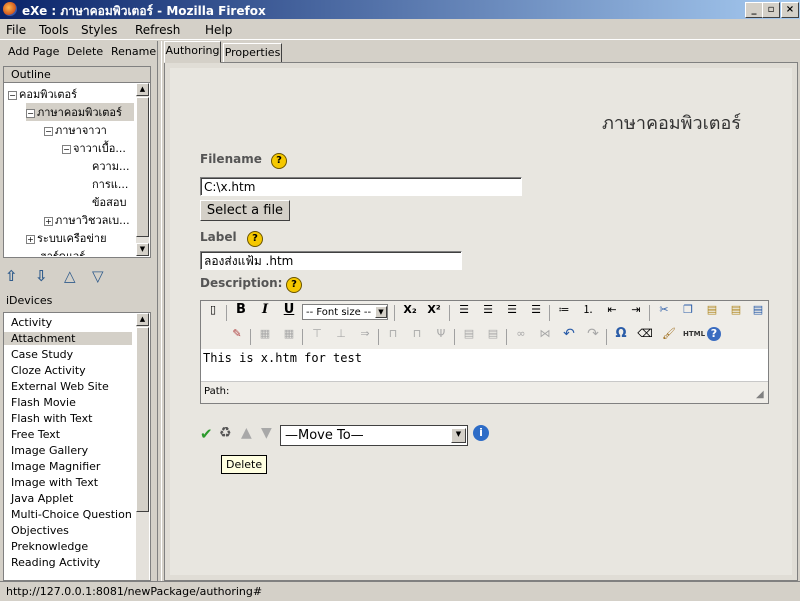 The height and width of the screenshot is (601, 800). I want to click on menu-help: Help, so click(218, 30).